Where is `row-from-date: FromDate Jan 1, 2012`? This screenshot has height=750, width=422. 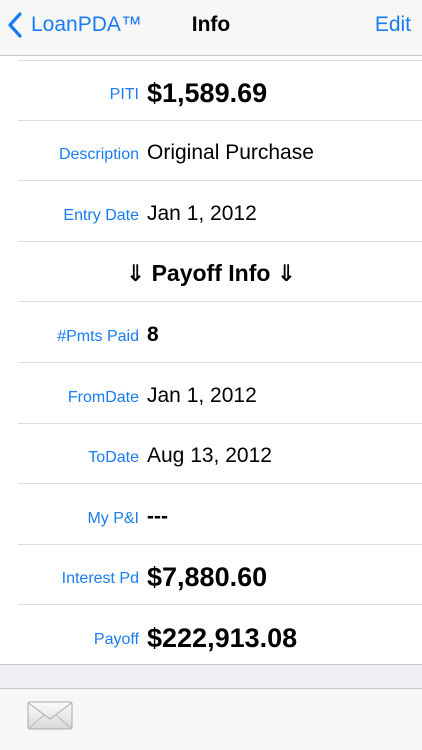 row-from-date: FromDate Jan 1, 2012 is located at coordinates (220, 393).